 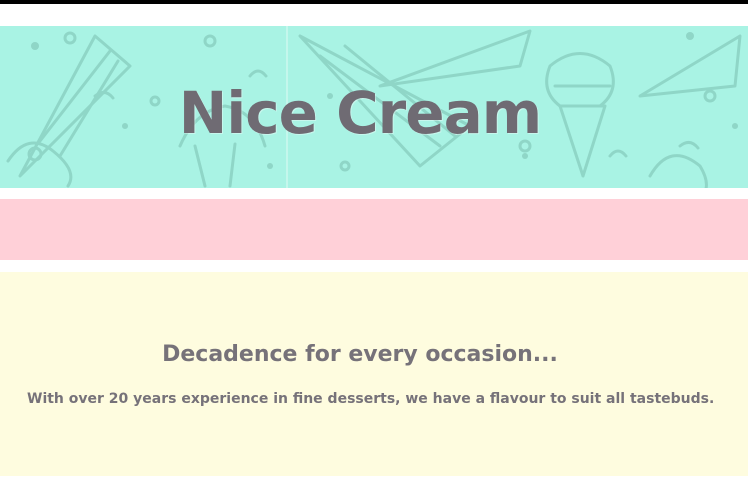 What do you see at coordinates (360, 113) in the screenshot?
I see `site-title: Nice Cream` at bounding box center [360, 113].